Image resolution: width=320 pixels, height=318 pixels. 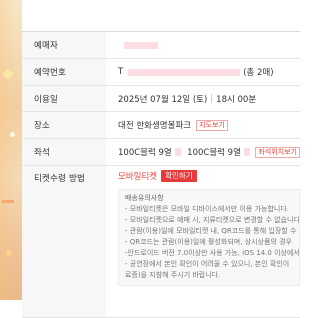 What do you see at coordinates (64, 45) in the screenshot?
I see `booker-label: 예매자` at bounding box center [64, 45].